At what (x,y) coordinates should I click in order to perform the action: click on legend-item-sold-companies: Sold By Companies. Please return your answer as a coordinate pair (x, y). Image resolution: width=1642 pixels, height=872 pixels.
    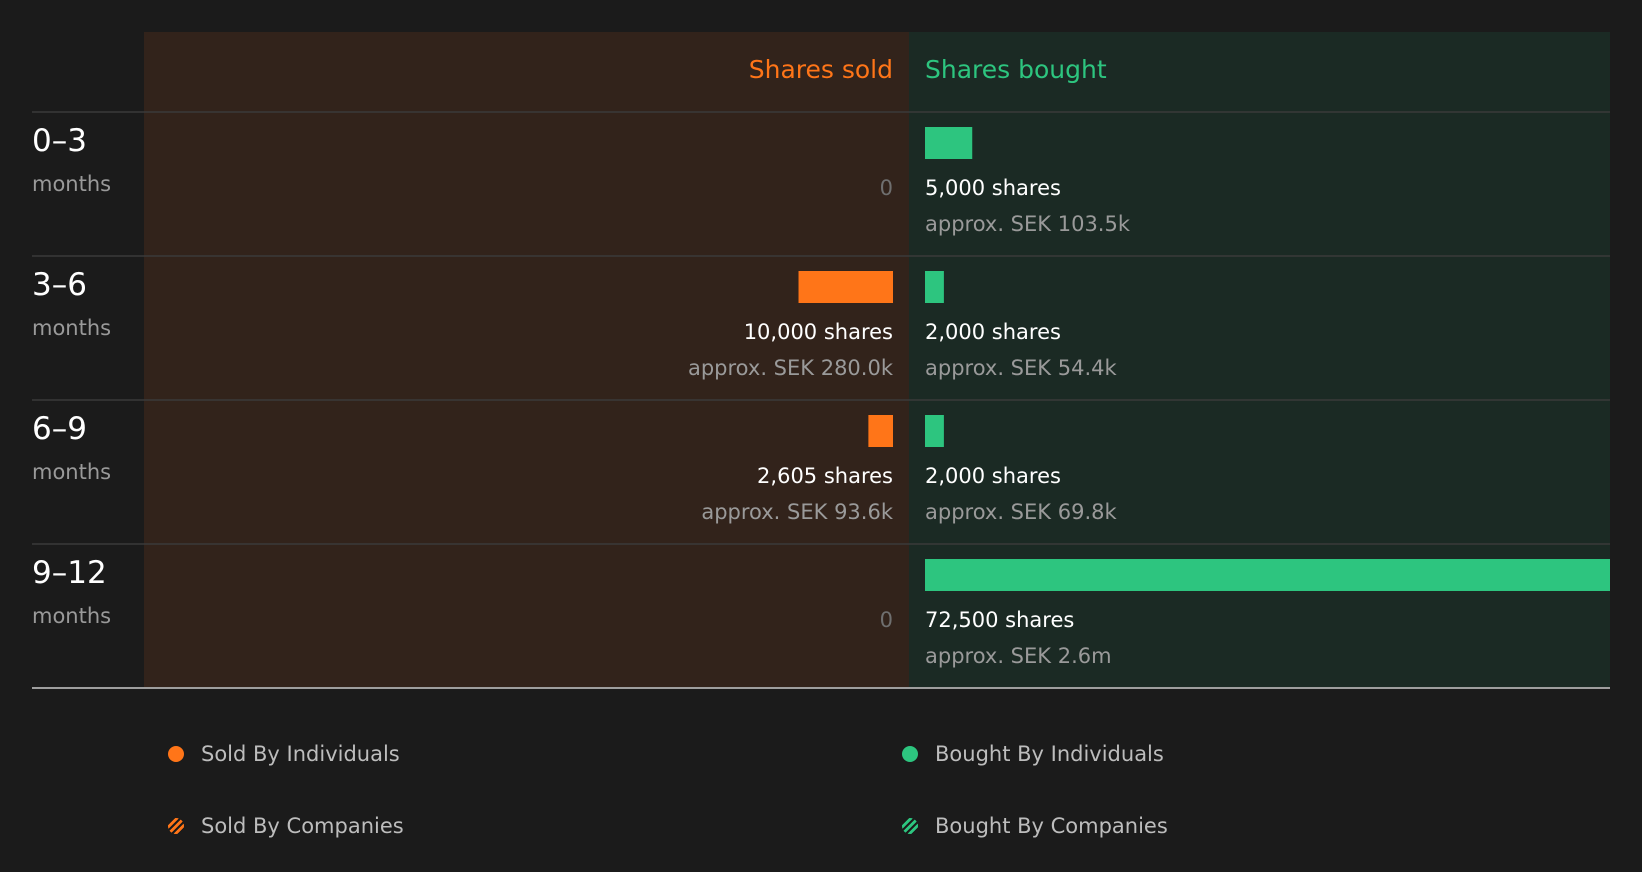
    Looking at the image, I should click on (286, 826).